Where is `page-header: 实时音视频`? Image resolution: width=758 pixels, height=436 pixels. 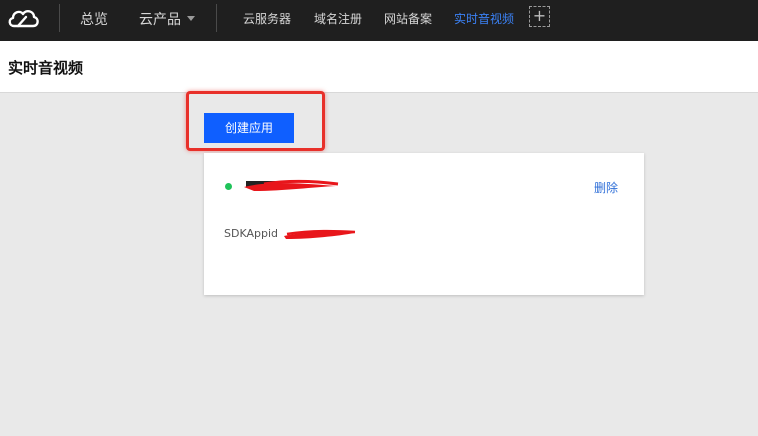
page-header: 实时音视频 is located at coordinates (379, 67).